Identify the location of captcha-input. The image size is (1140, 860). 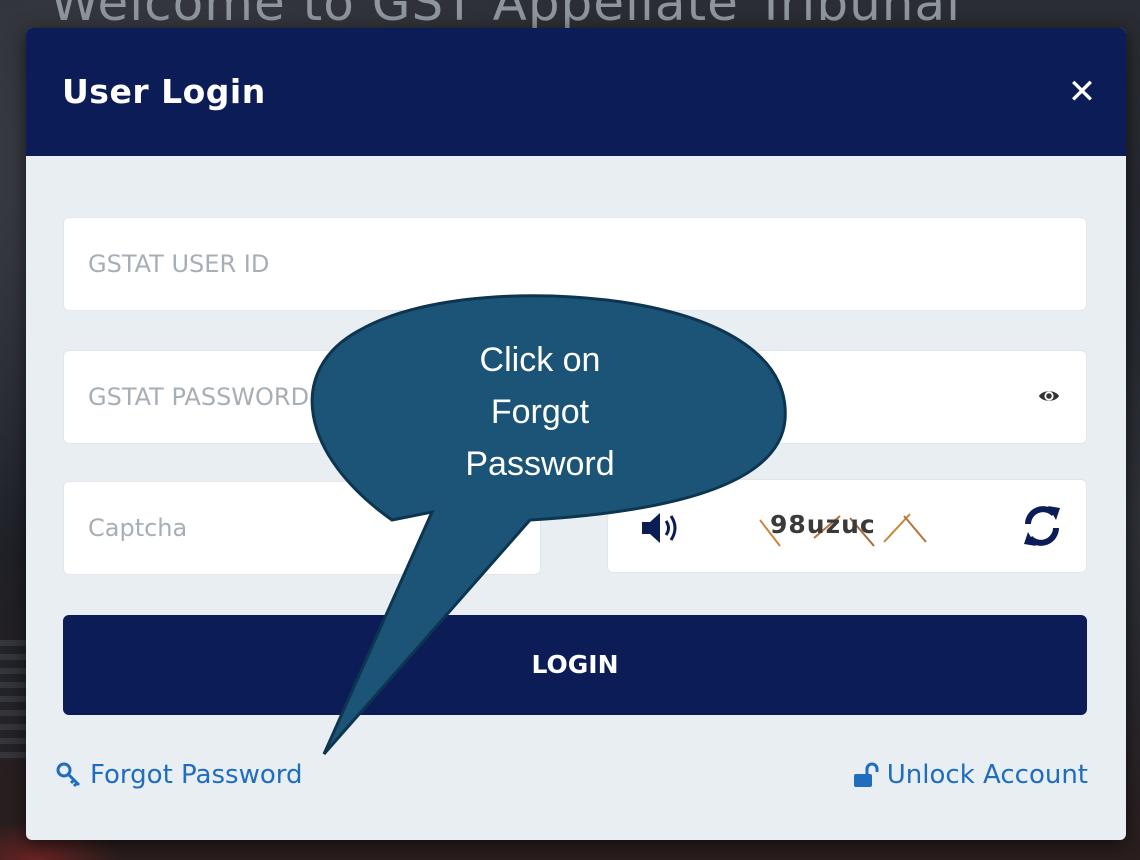
(302, 528).